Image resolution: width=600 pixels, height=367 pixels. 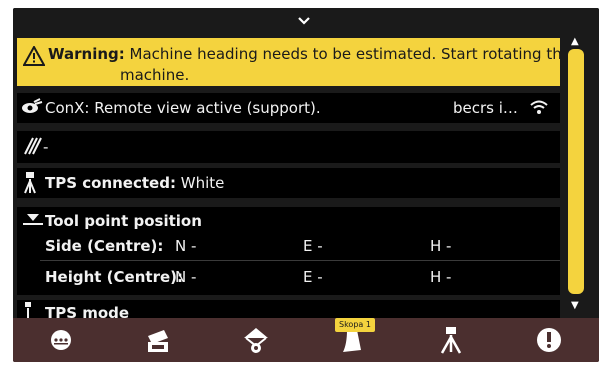 What do you see at coordinates (104, 246) in the screenshot?
I see `side-centre-label: Side (Centre):` at bounding box center [104, 246].